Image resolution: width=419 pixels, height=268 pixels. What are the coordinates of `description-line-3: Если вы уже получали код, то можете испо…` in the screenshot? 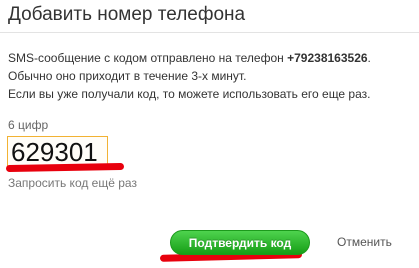 It's located at (189, 94).